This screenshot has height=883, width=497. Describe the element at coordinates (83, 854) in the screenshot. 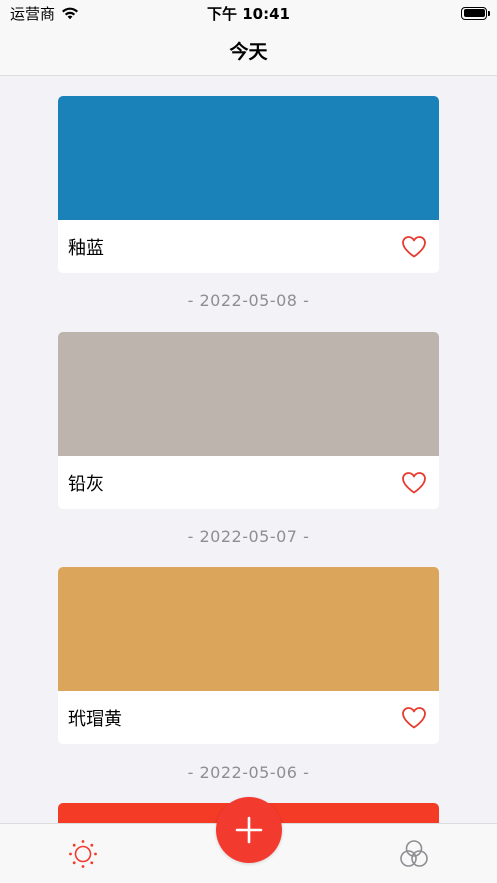

I see `sun-icon` at that location.